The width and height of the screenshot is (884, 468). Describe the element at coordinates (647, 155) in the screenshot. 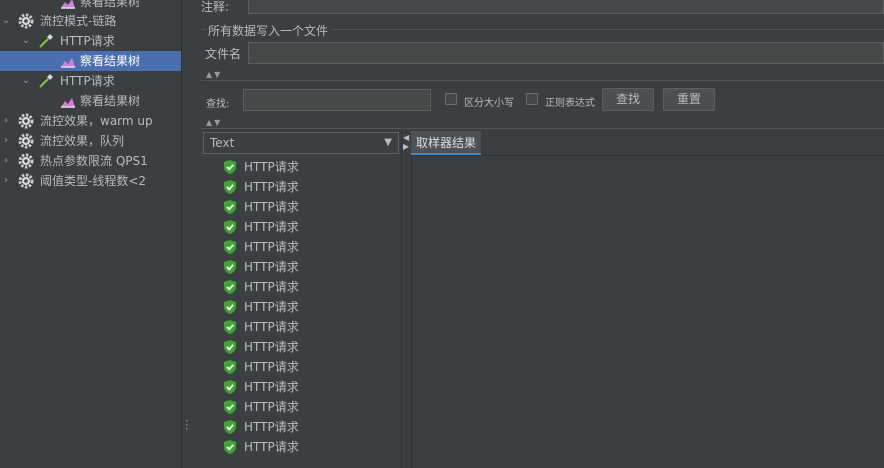

I see `tab-underline` at that location.